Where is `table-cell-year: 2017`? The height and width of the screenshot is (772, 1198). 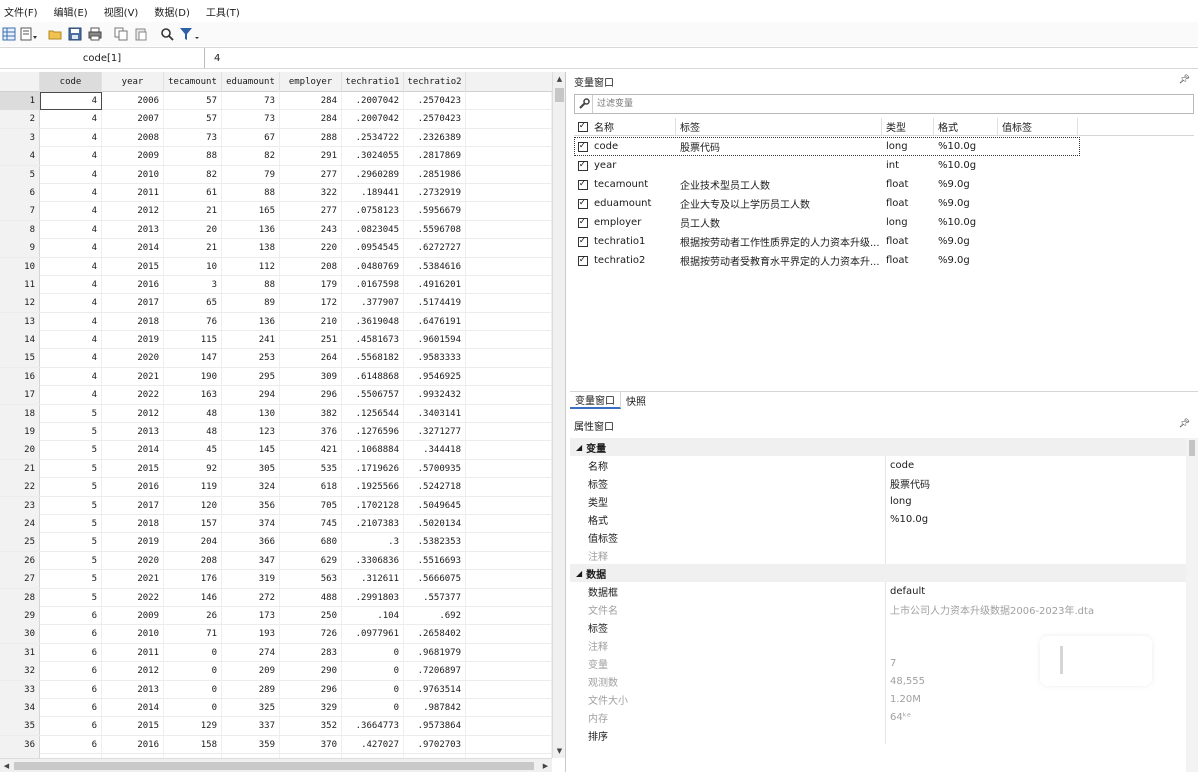
table-cell-year: 2017 is located at coordinates (133, 505).